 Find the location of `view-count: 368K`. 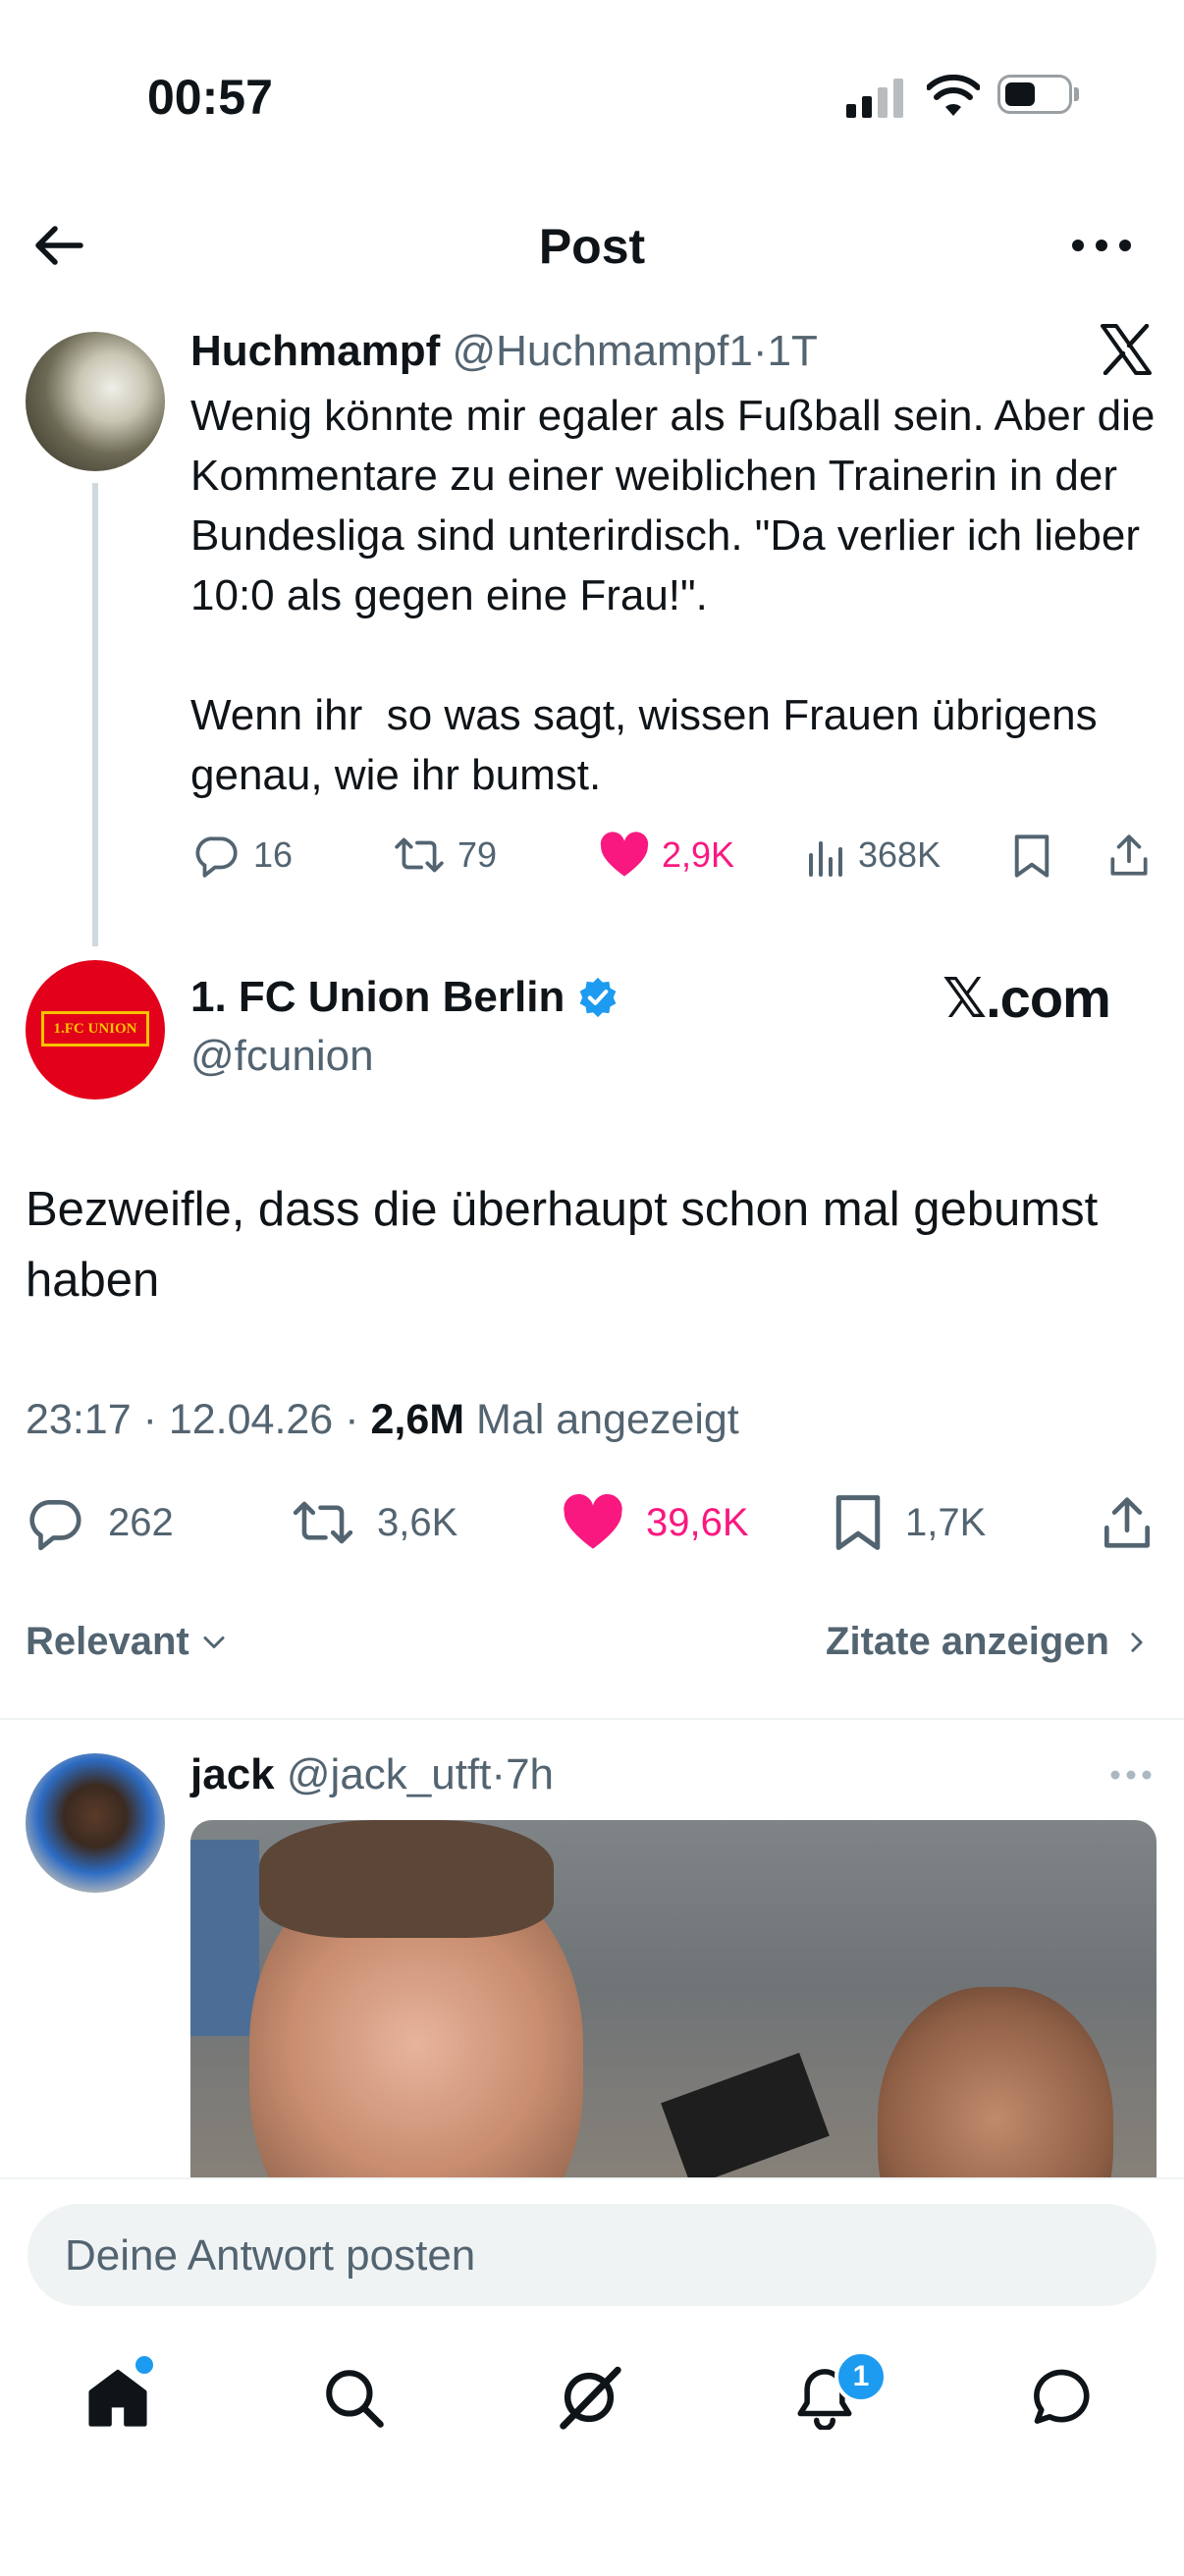

view-count: 368K is located at coordinates (900, 854).